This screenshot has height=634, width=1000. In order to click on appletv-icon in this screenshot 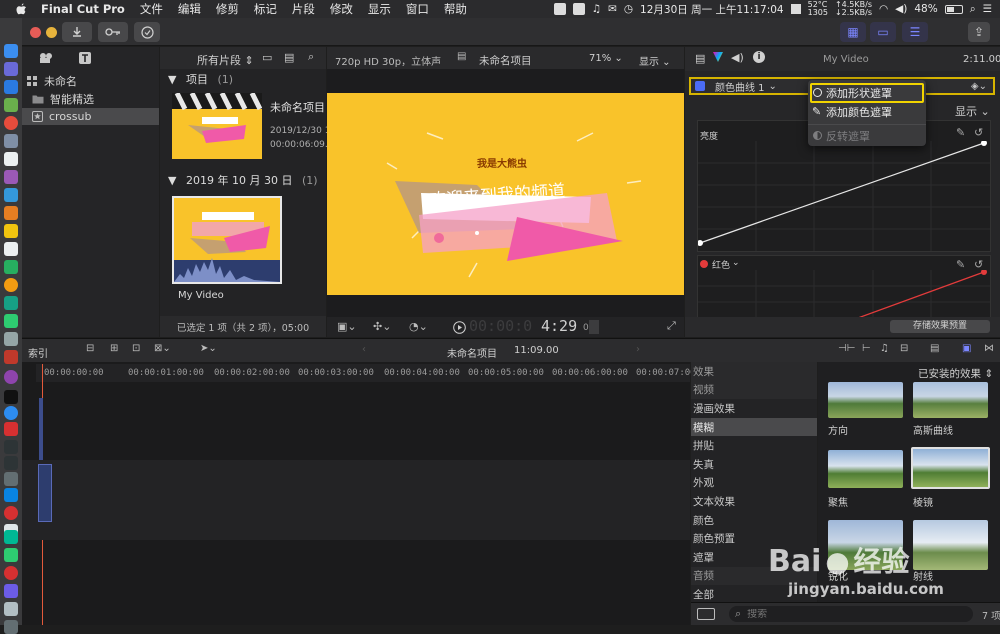, I will do `click(11, 397)`.